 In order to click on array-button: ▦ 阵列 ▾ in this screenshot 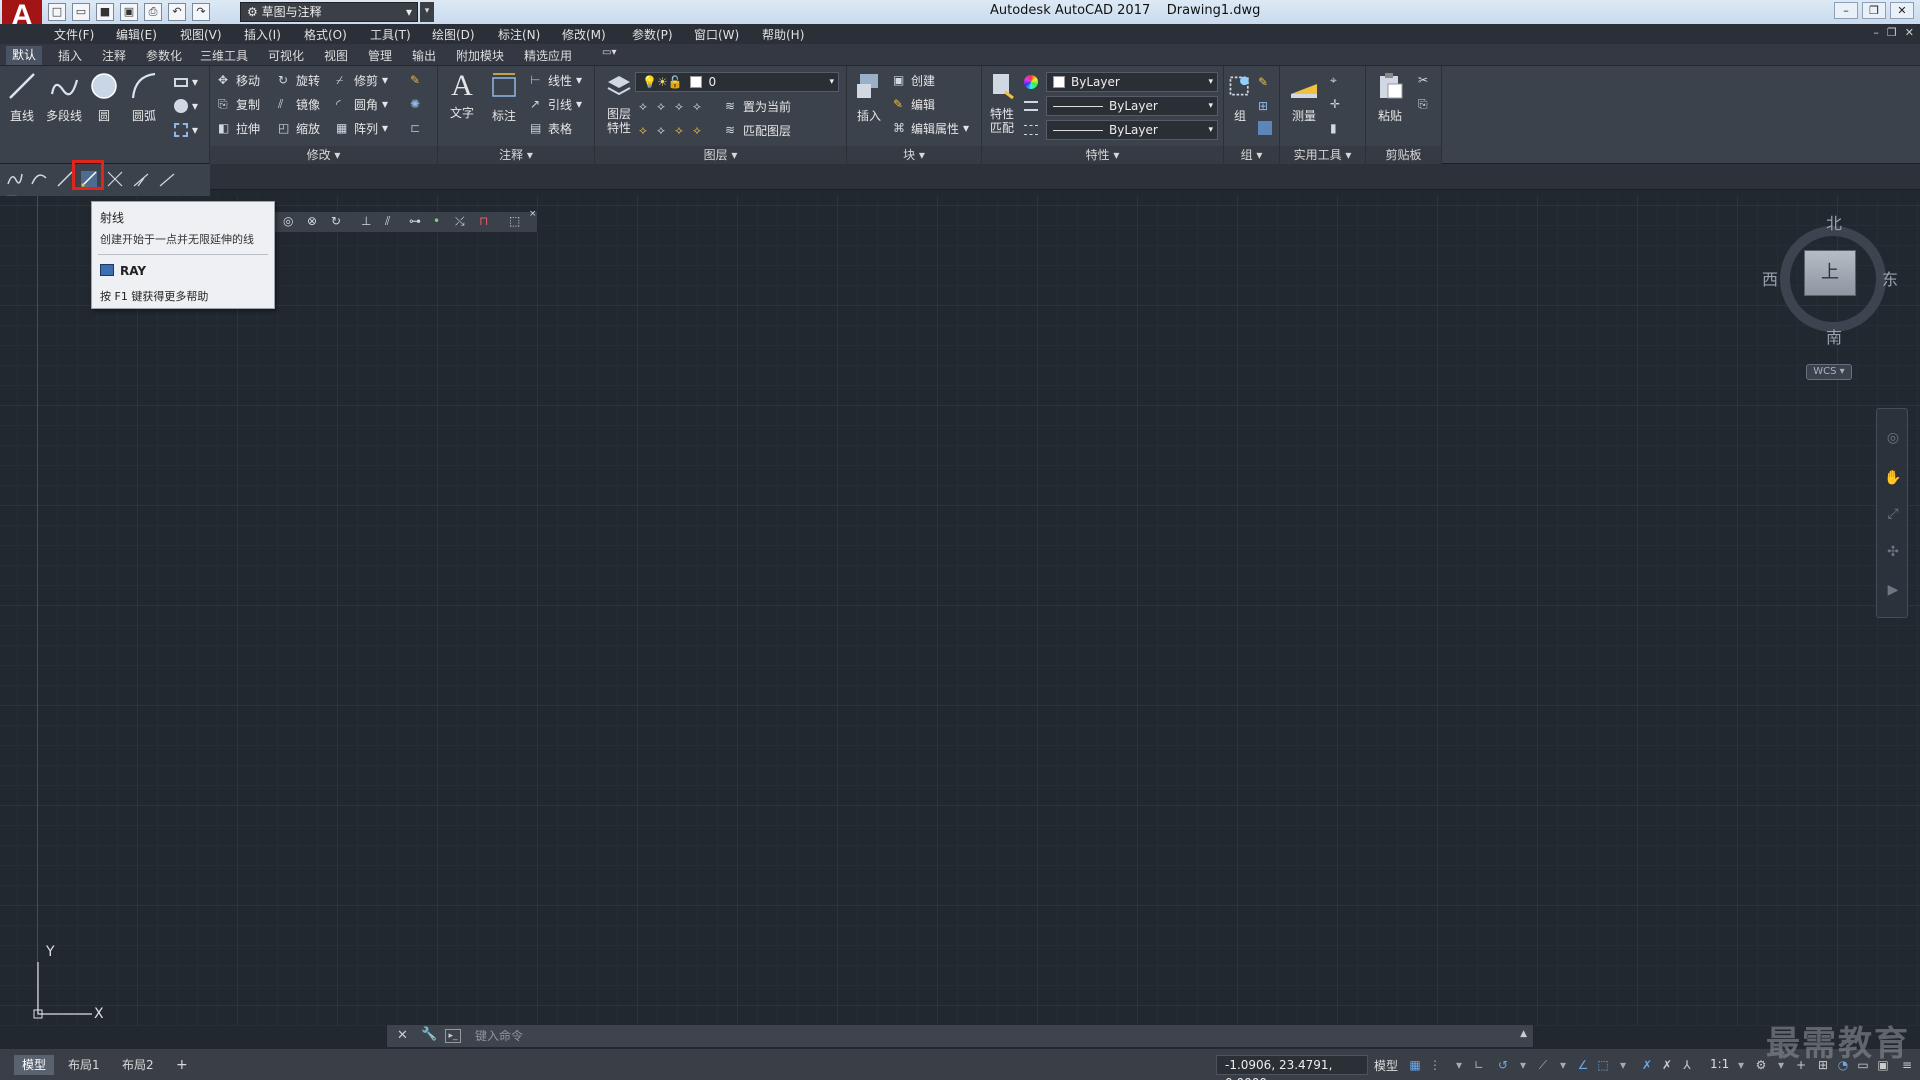, I will do `click(362, 128)`.